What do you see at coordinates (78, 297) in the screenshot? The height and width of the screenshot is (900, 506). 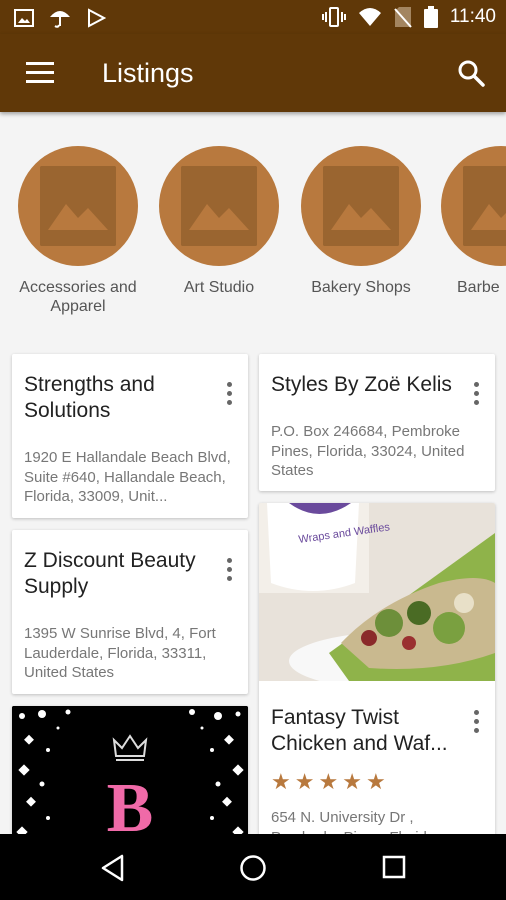 I see `category-label: Accessories and Apparel` at bounding box center [78, 297].